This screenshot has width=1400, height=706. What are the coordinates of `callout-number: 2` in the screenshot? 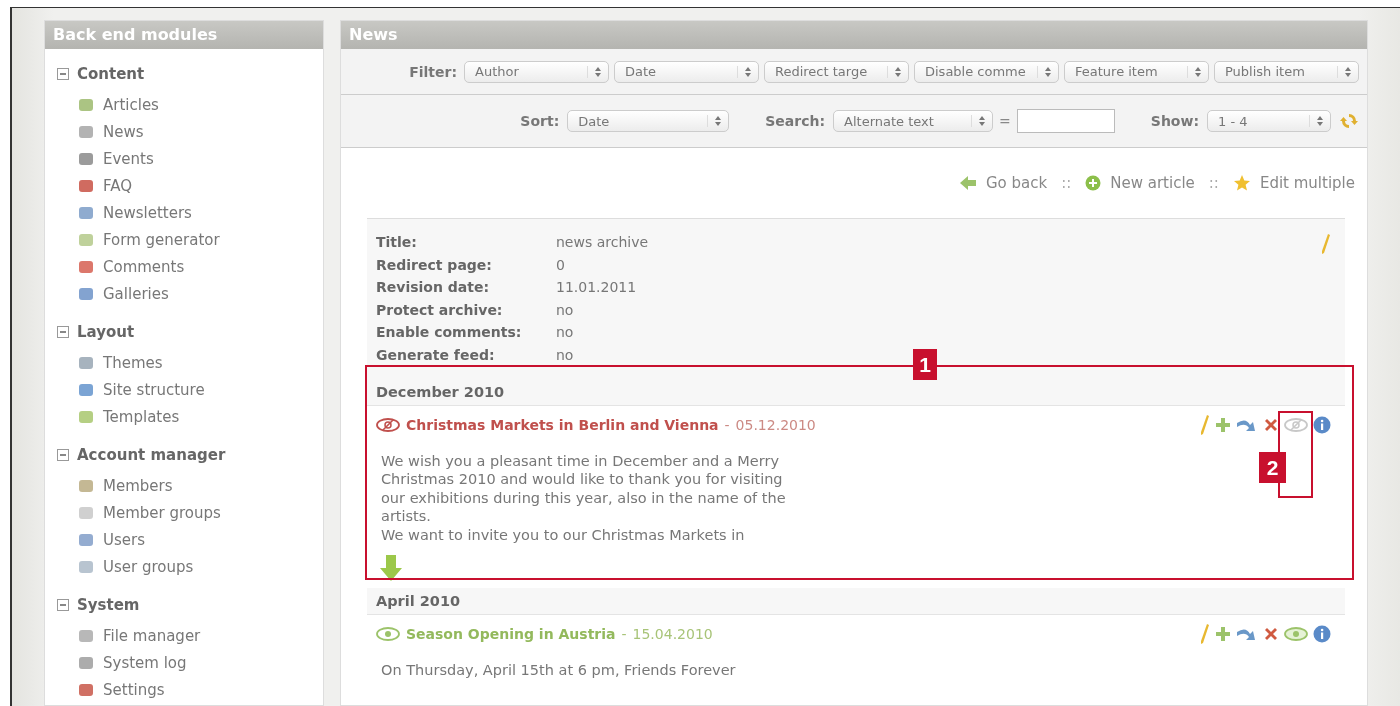 It's located at (1272, 467).